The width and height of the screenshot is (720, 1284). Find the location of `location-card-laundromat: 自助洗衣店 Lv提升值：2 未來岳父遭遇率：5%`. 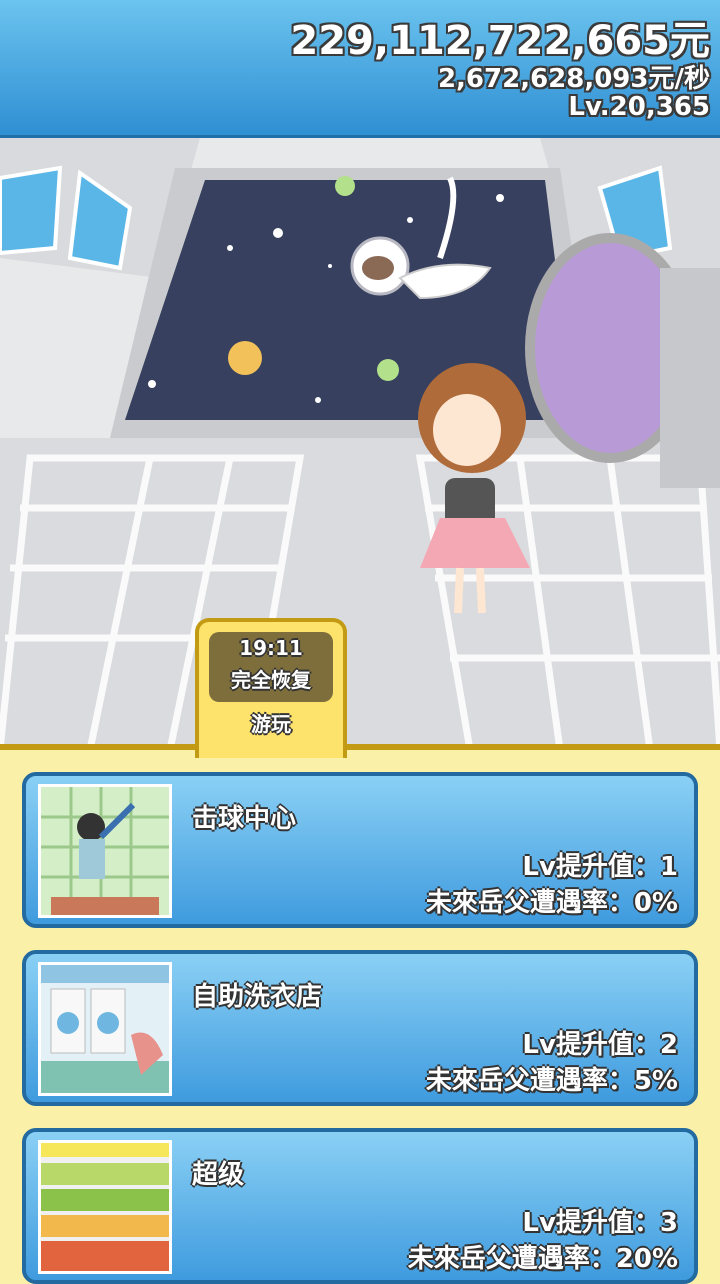

location-card-laundromat: 自助洗衣店 Lv提升值：2 未來岳父遭遇率：5% is located at coordinates (360, 1028).